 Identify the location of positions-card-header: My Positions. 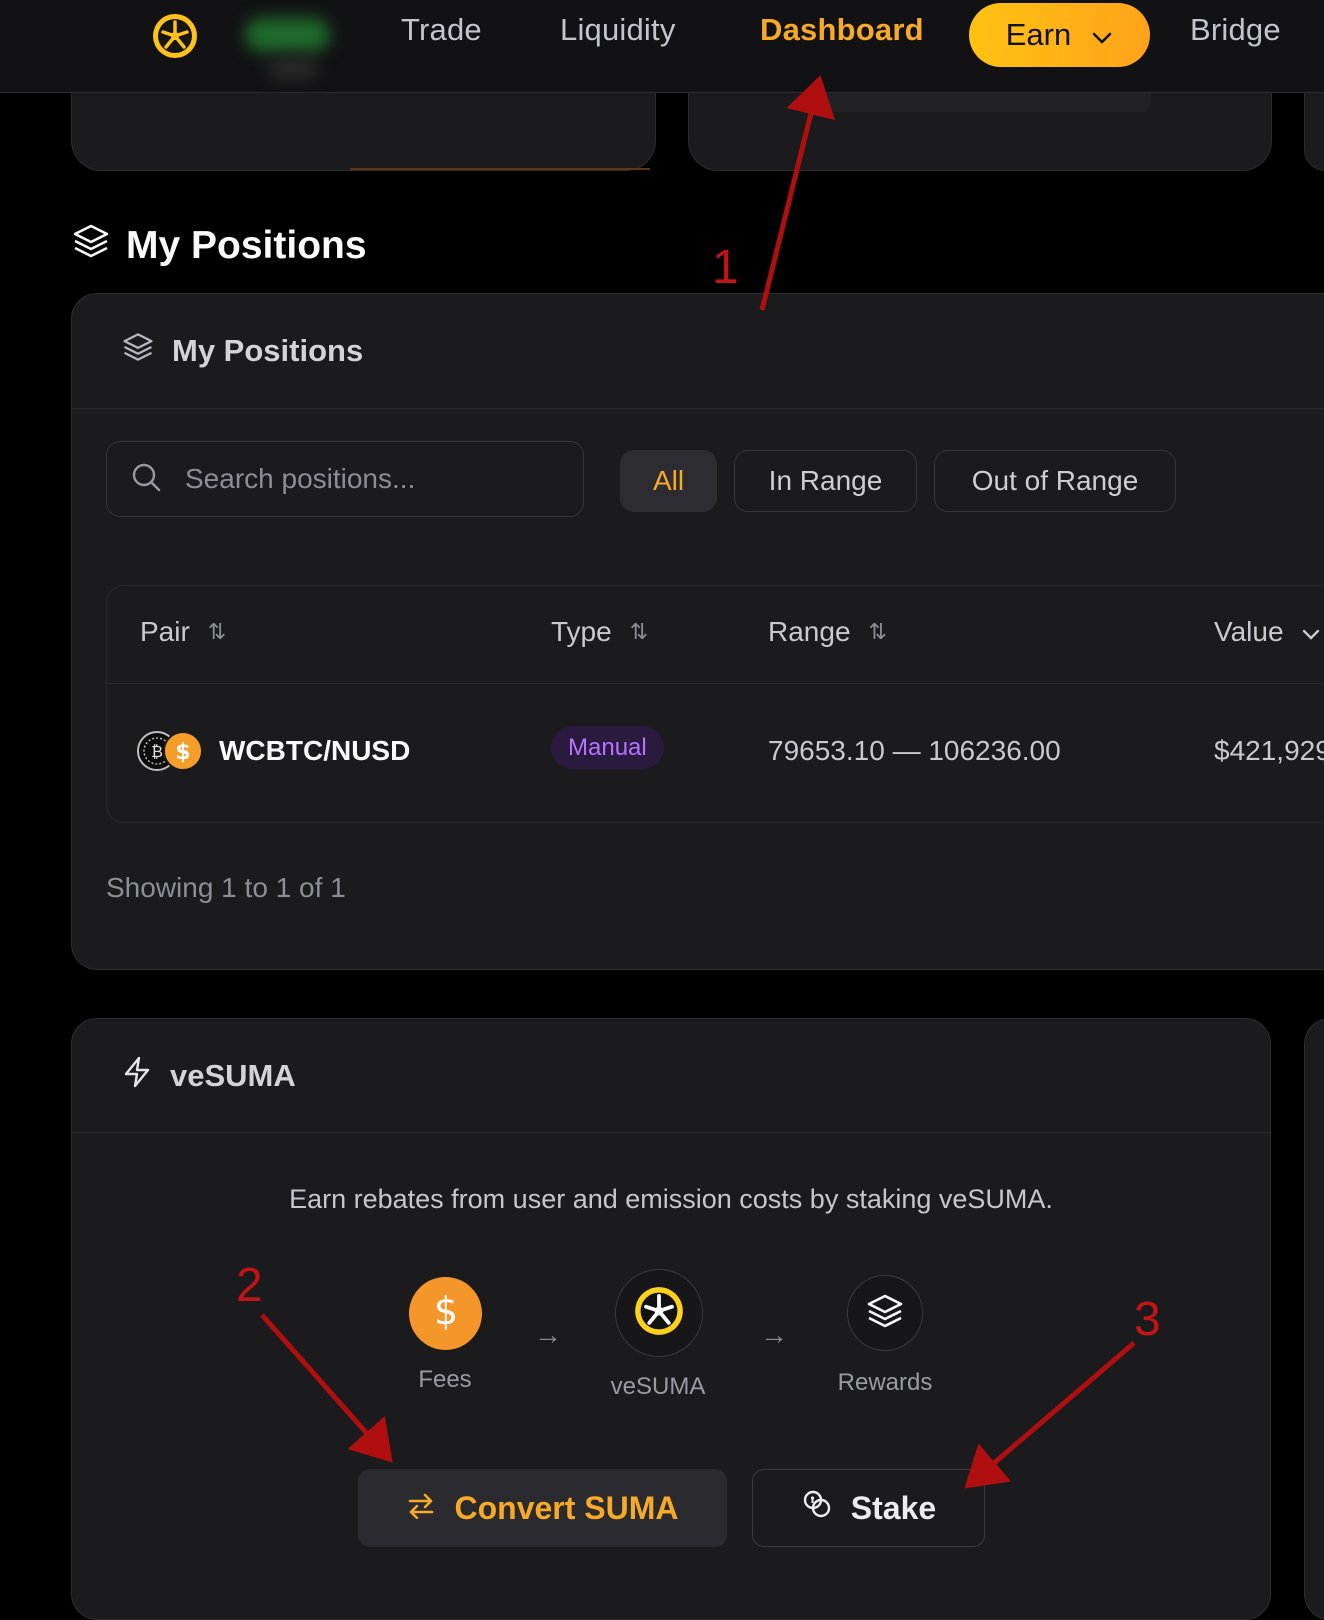
(698, 351).